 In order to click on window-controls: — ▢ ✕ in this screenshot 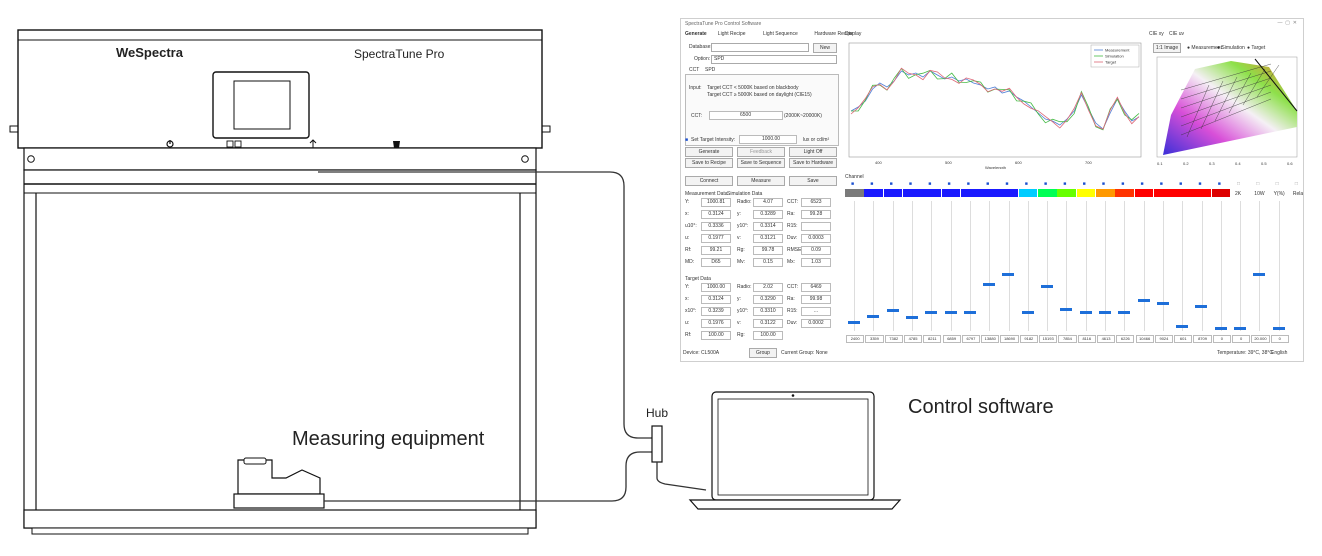, I will do `click(1287, 23)`.